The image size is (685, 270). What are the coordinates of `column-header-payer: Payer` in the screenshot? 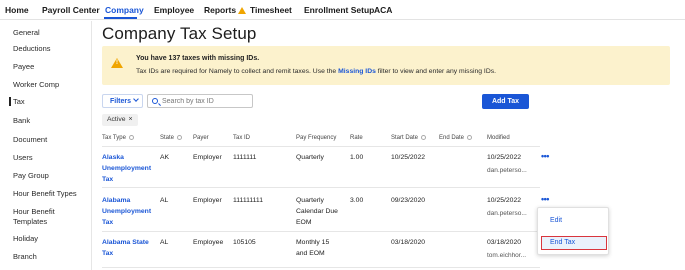 It's located at (201, 138).